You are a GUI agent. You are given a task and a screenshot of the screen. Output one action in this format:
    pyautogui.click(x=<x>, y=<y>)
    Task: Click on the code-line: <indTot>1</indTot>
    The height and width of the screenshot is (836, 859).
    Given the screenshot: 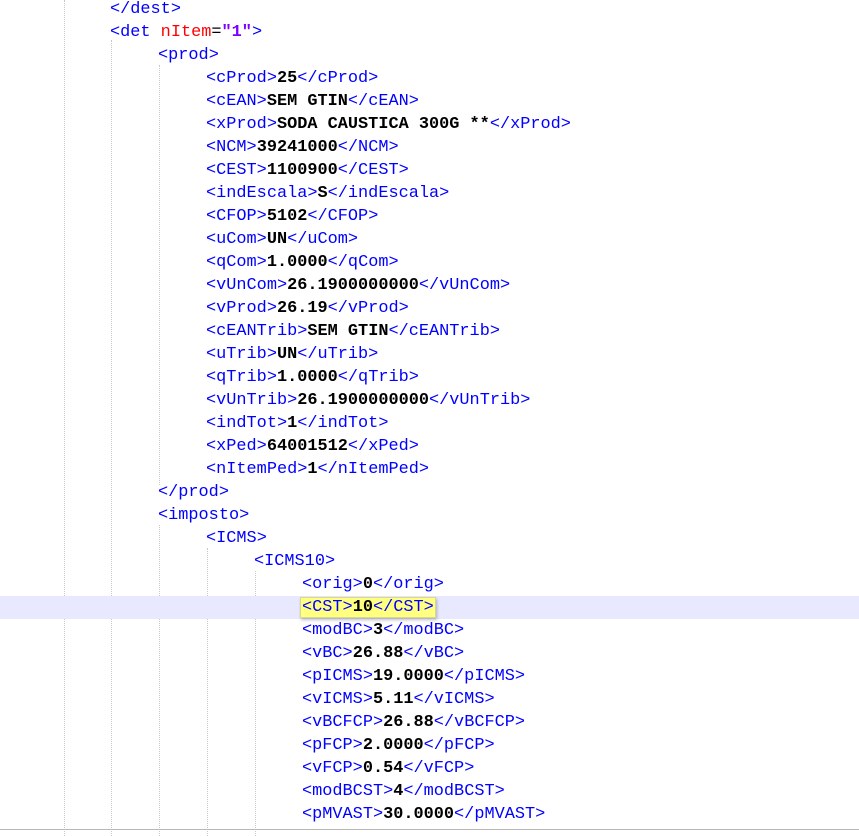 What is the action you would take?
    pyautogui.click(x=429, y=423)
    